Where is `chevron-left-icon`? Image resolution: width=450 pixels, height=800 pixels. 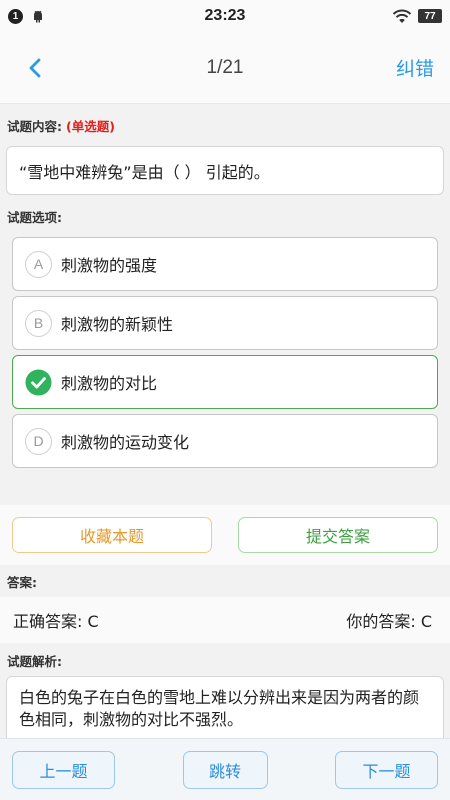
chevron-left-icon is located at coordinates (35, 67).